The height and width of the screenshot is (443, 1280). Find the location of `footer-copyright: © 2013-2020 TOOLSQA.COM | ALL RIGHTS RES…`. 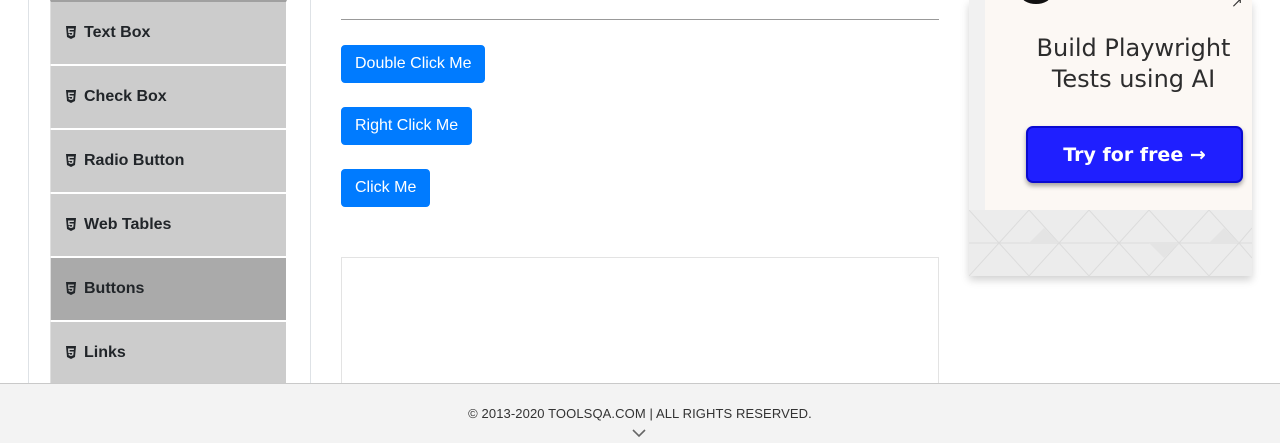

footer-copyright: © 2013-2020 TOOLSQA.COM | ALL RIGHTS RES… is located at coordinates (640, 413).